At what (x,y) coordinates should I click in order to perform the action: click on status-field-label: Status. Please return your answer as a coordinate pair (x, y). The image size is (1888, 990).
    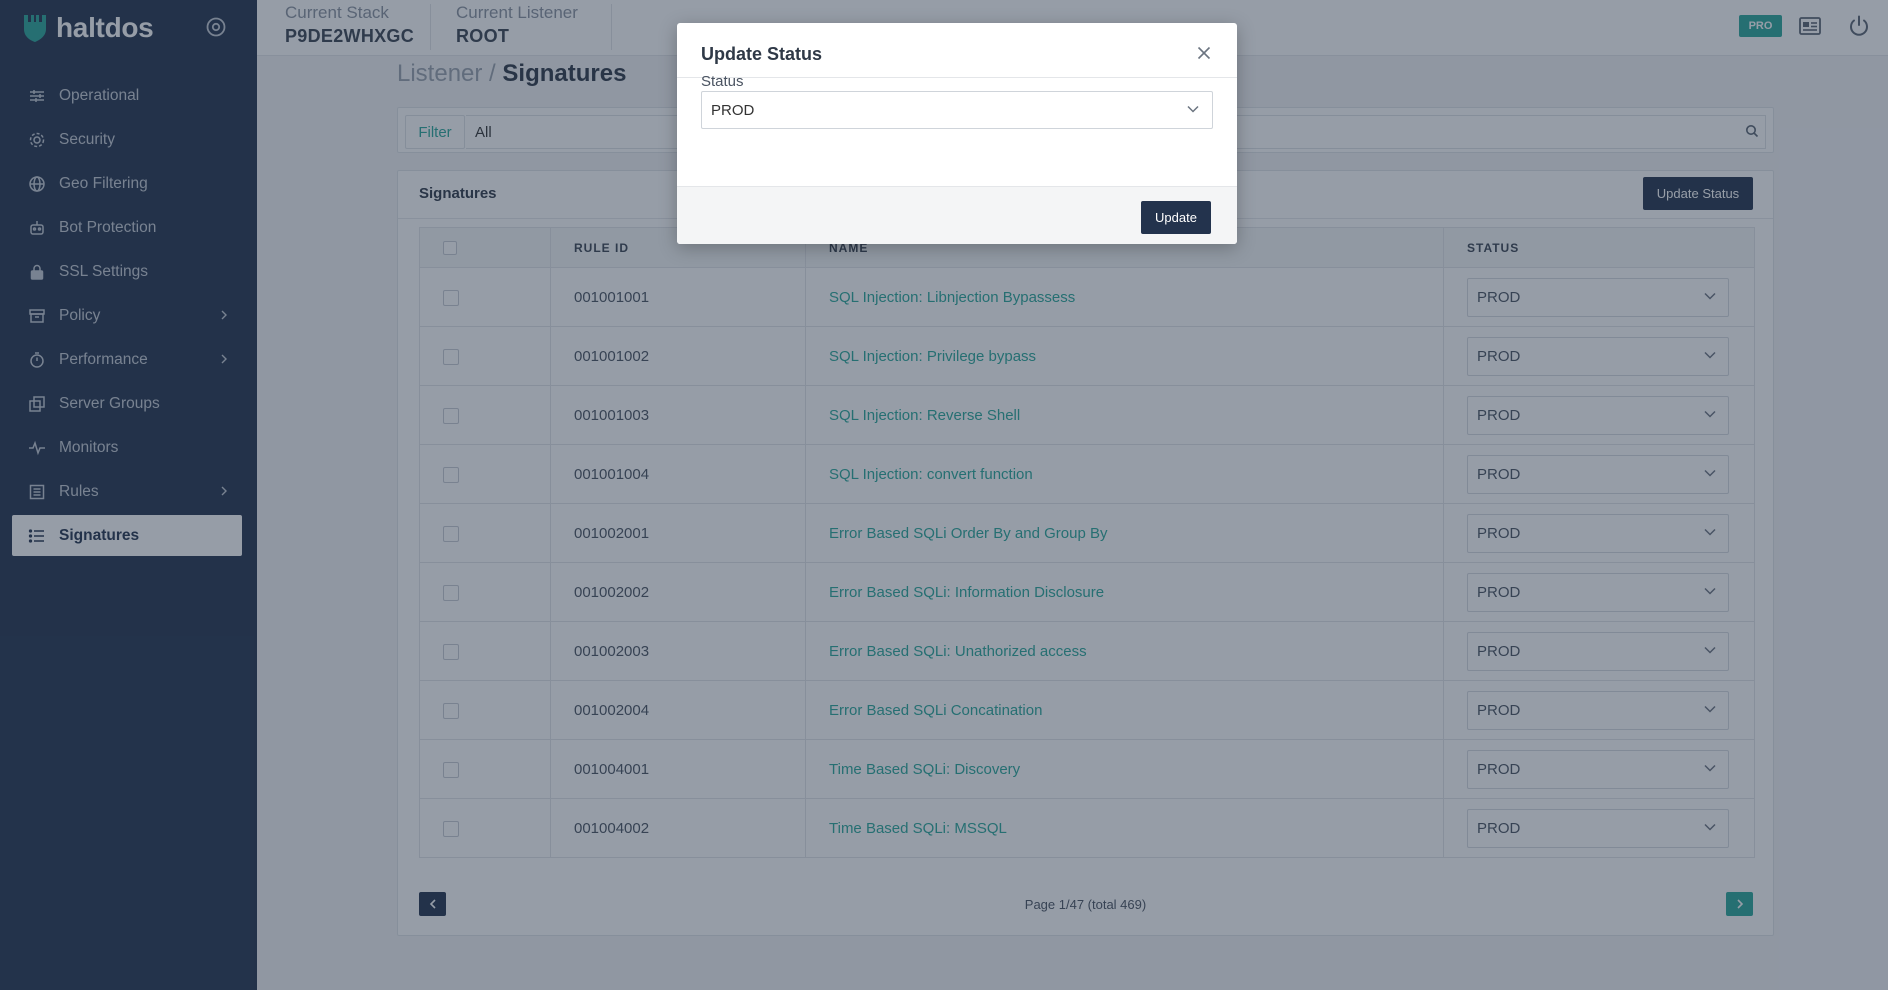
    Looking at the image, I should click on (722, 81).